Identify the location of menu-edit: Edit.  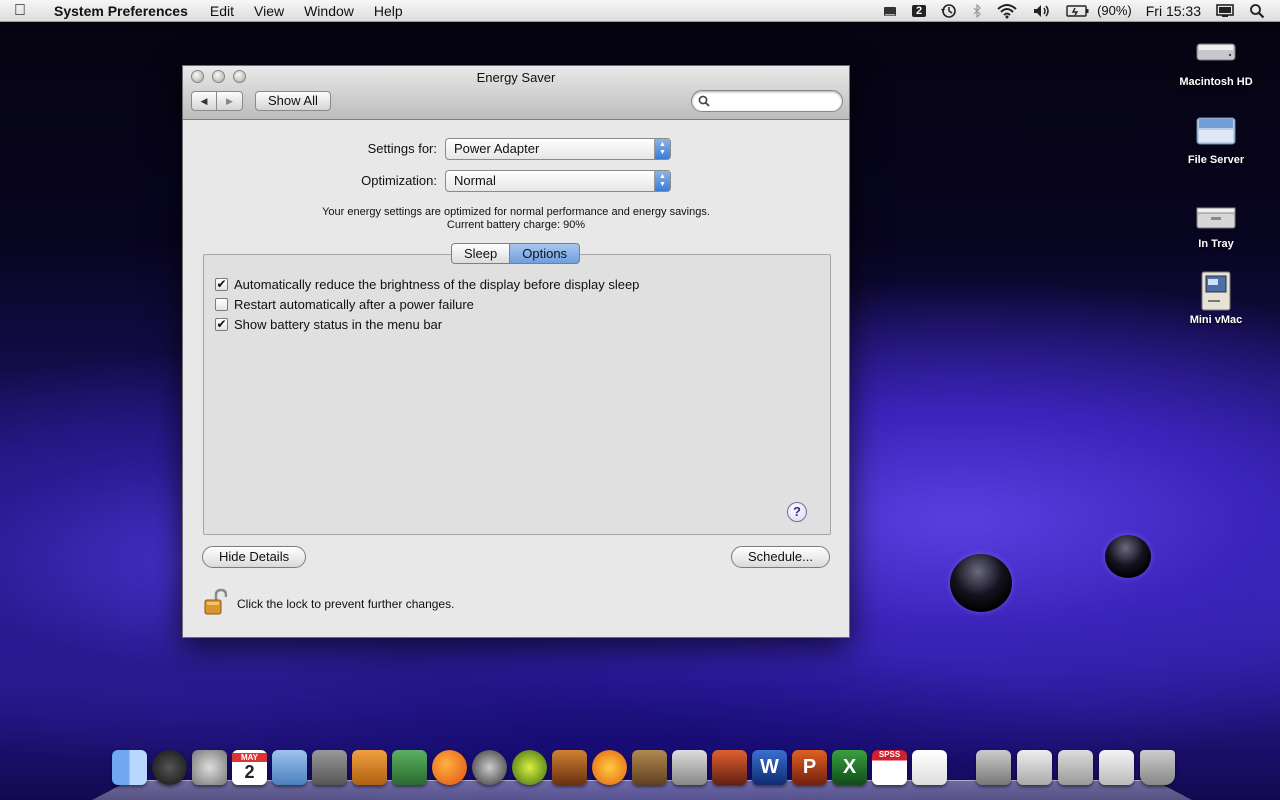
(222, 11).